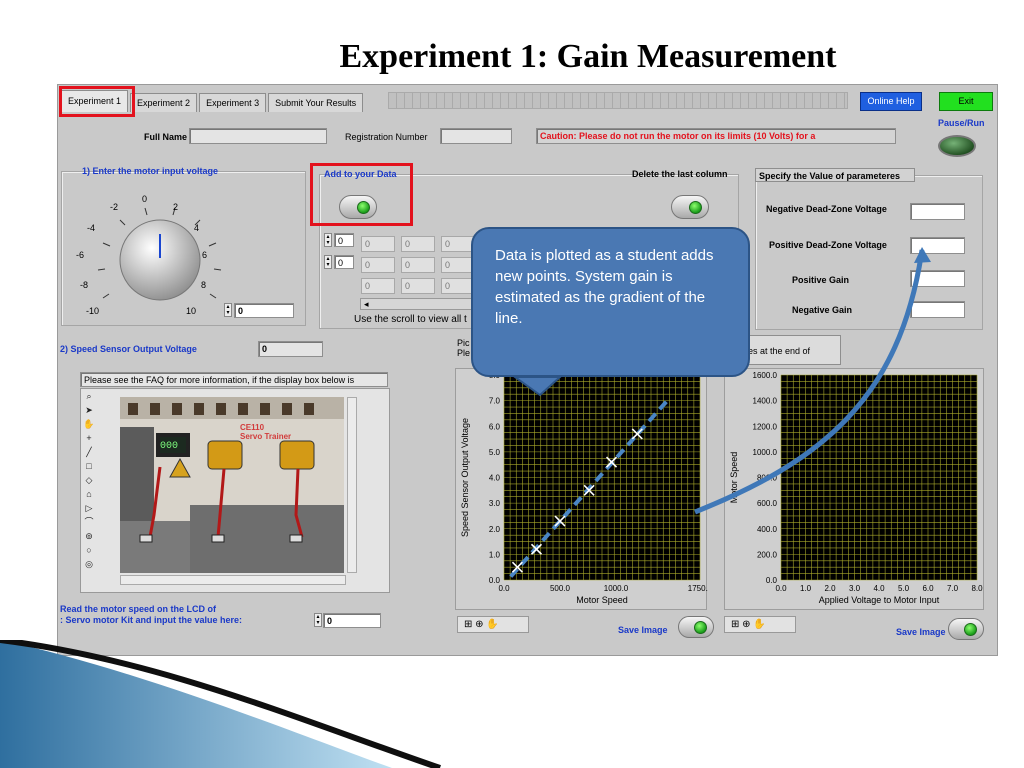 This screenshot has width=1024, height=768. What do you see at coordinates (220, 704) in the screenshot?
I see `slide-swoosh-decoration` at bounding box center [220, 704].